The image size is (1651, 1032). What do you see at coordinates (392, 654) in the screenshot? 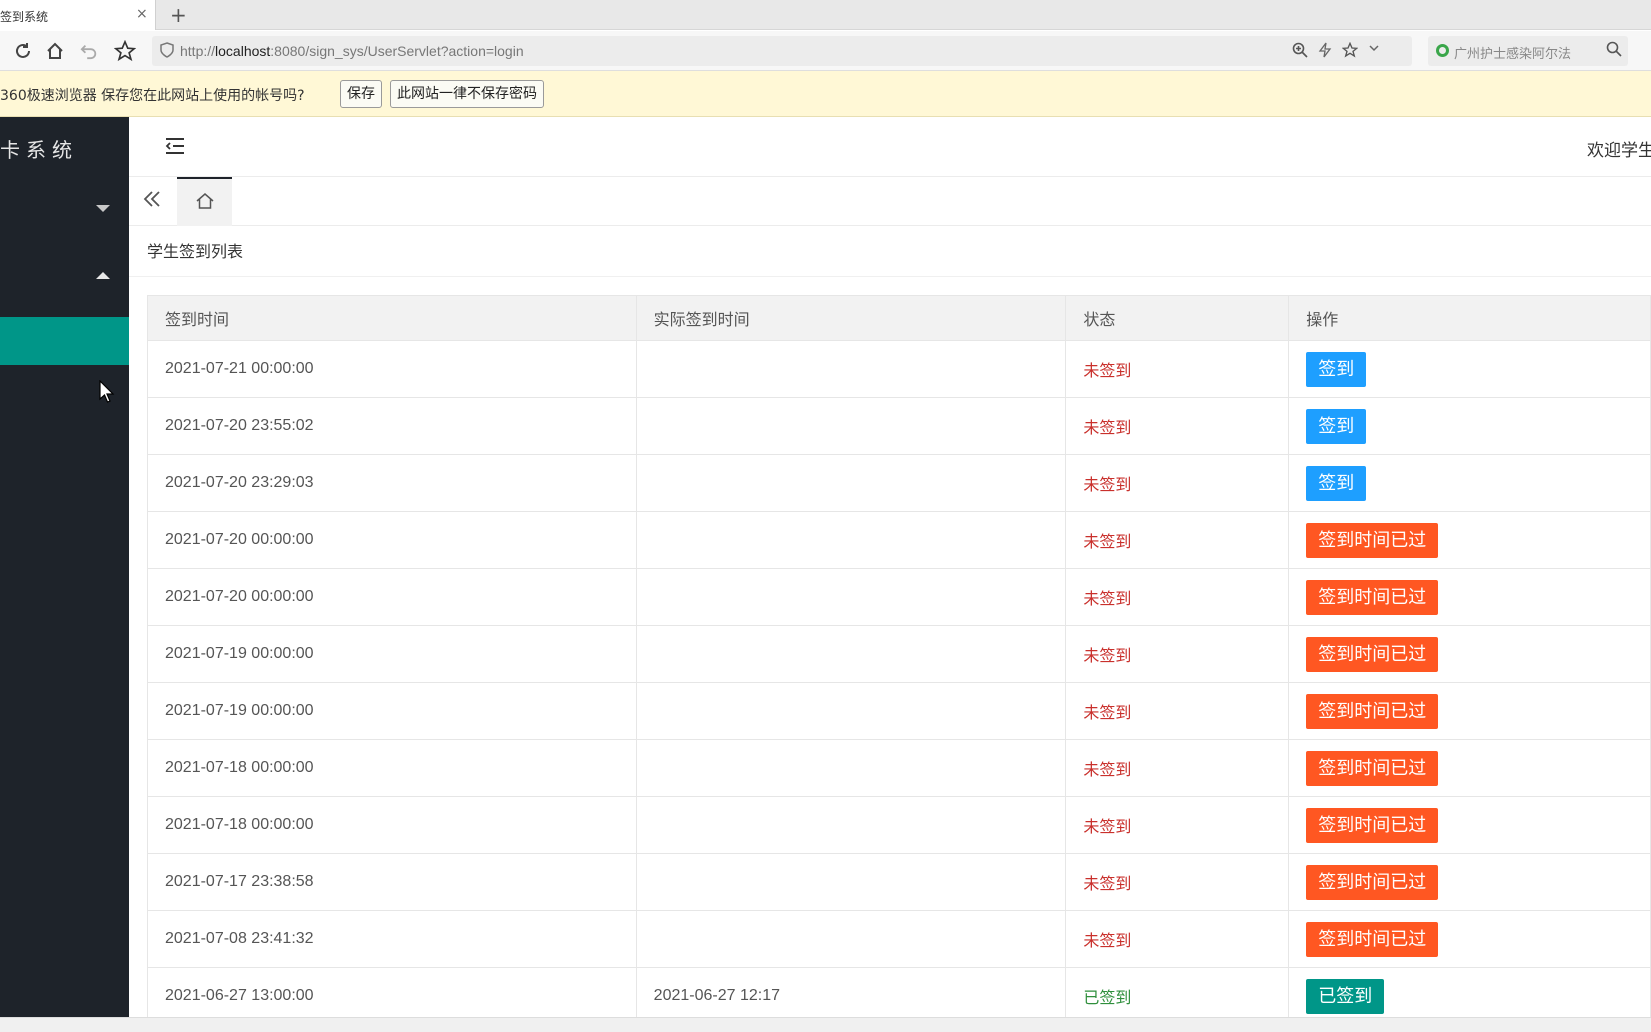
I see `cell-sign-time: 2021-07-19 00:00:00` at bounding box center [392, 654].